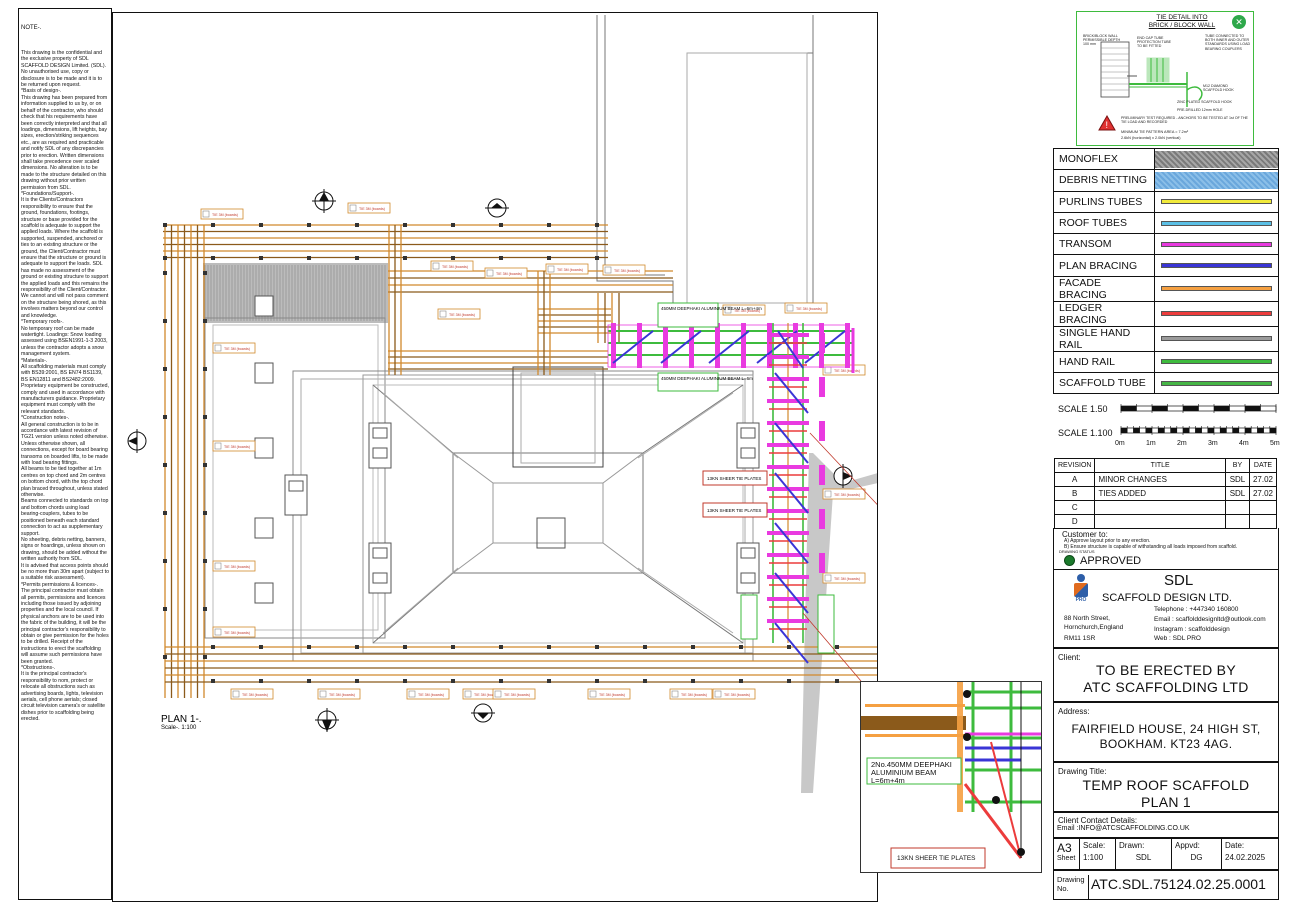  I want to click on scale-1100: SCALE 1.100, so click(1085, 433).